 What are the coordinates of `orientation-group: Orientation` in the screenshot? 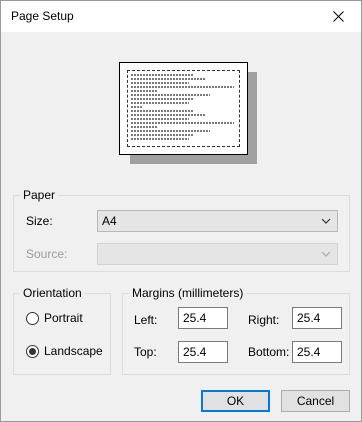 It's located at (62, 330).